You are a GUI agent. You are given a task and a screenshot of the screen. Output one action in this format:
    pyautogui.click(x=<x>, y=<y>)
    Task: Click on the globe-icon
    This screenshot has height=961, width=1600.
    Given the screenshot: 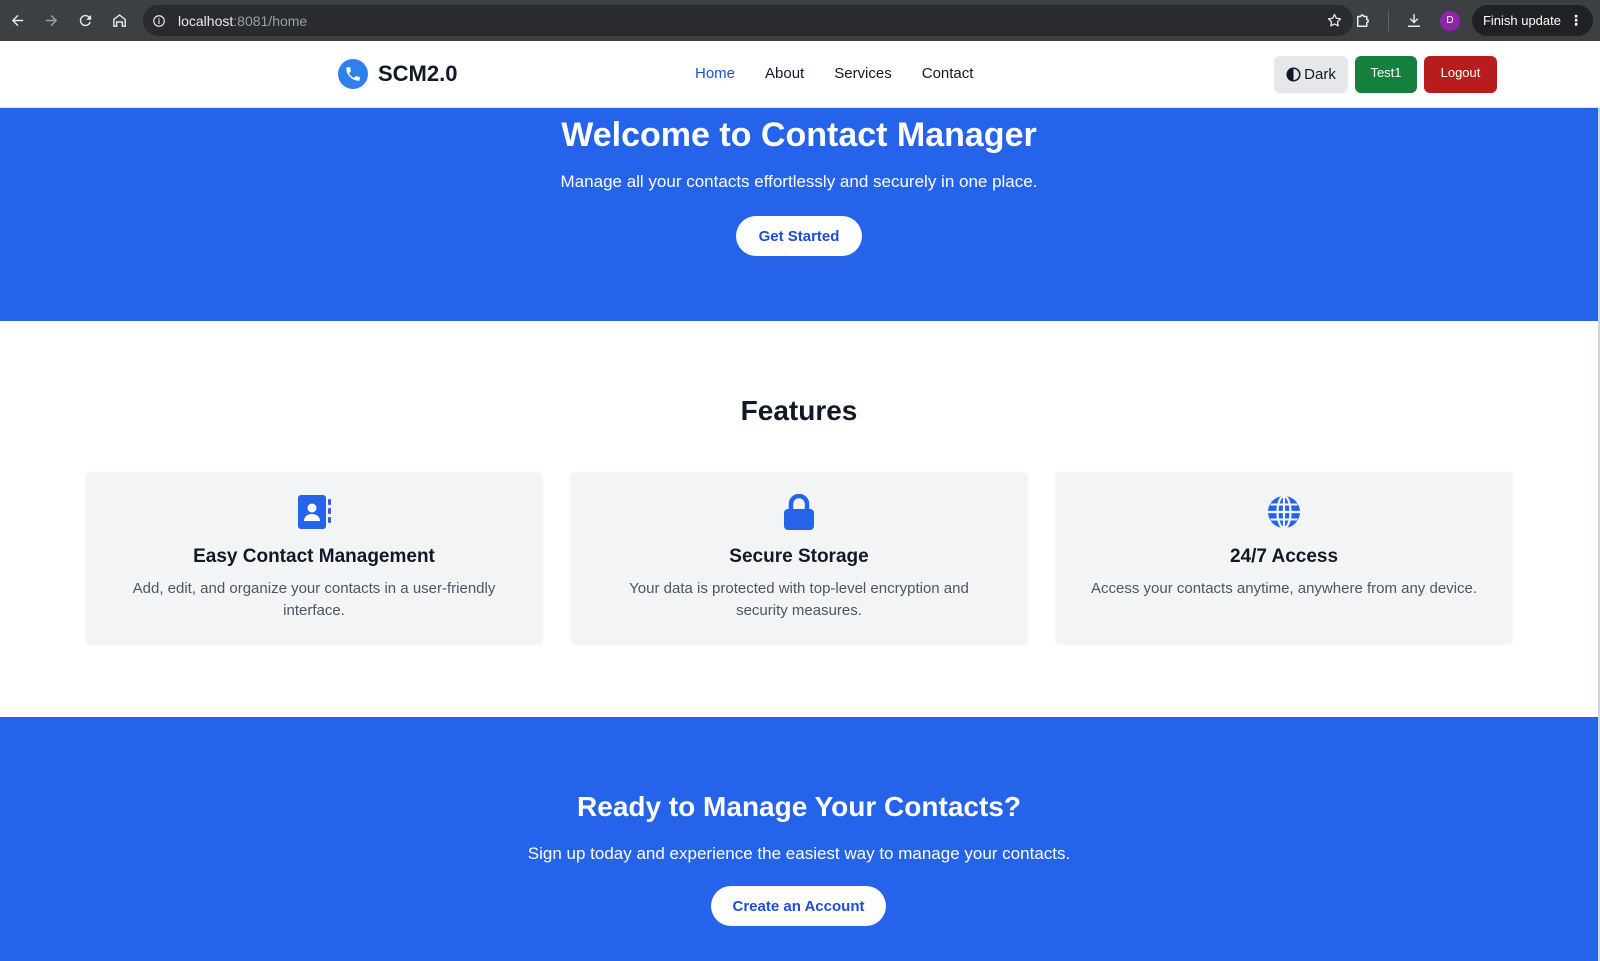 What is the action you would take?
    pyautogui.click(x=1284, y=512)
    